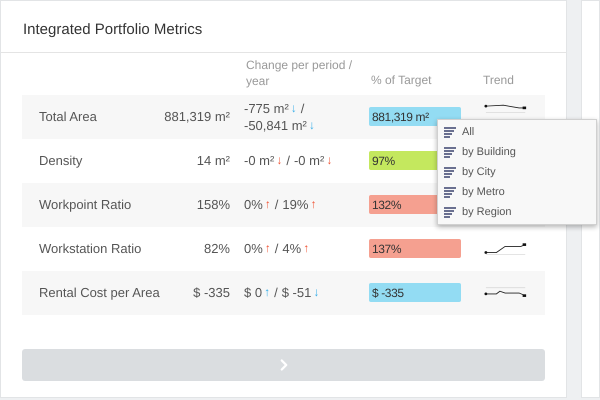  What do you see at coordinates (297, 292) in the screenshot?
I see `change-value: $ -51` at bounding box center [297, 292].